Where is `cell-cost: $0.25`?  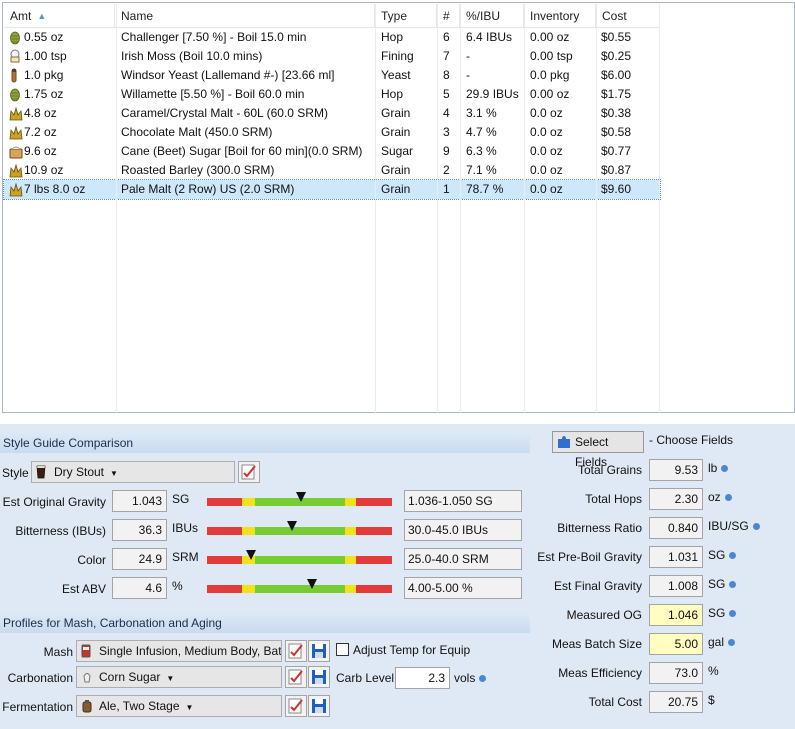 cell-cost: $0.25 is located at coordinates (616, 56).